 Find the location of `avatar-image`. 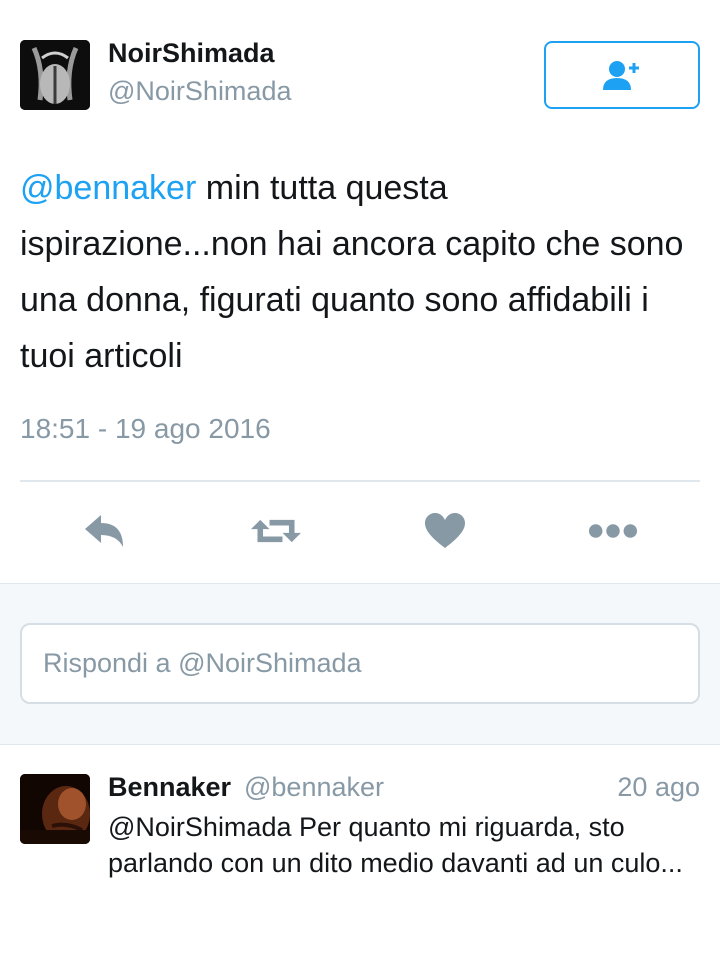

avatar-image is located at coordinates (55, 75).